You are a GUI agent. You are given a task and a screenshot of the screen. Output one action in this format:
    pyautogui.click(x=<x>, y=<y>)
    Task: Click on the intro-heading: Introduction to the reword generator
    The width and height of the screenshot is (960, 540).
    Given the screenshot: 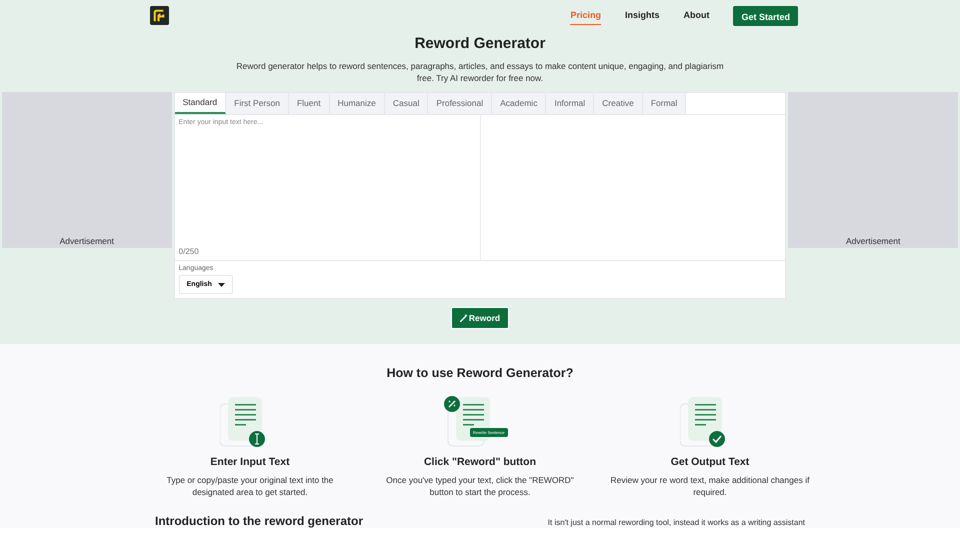 What is the action you would take?
    pyautogui.click(x=259, y=521)
    